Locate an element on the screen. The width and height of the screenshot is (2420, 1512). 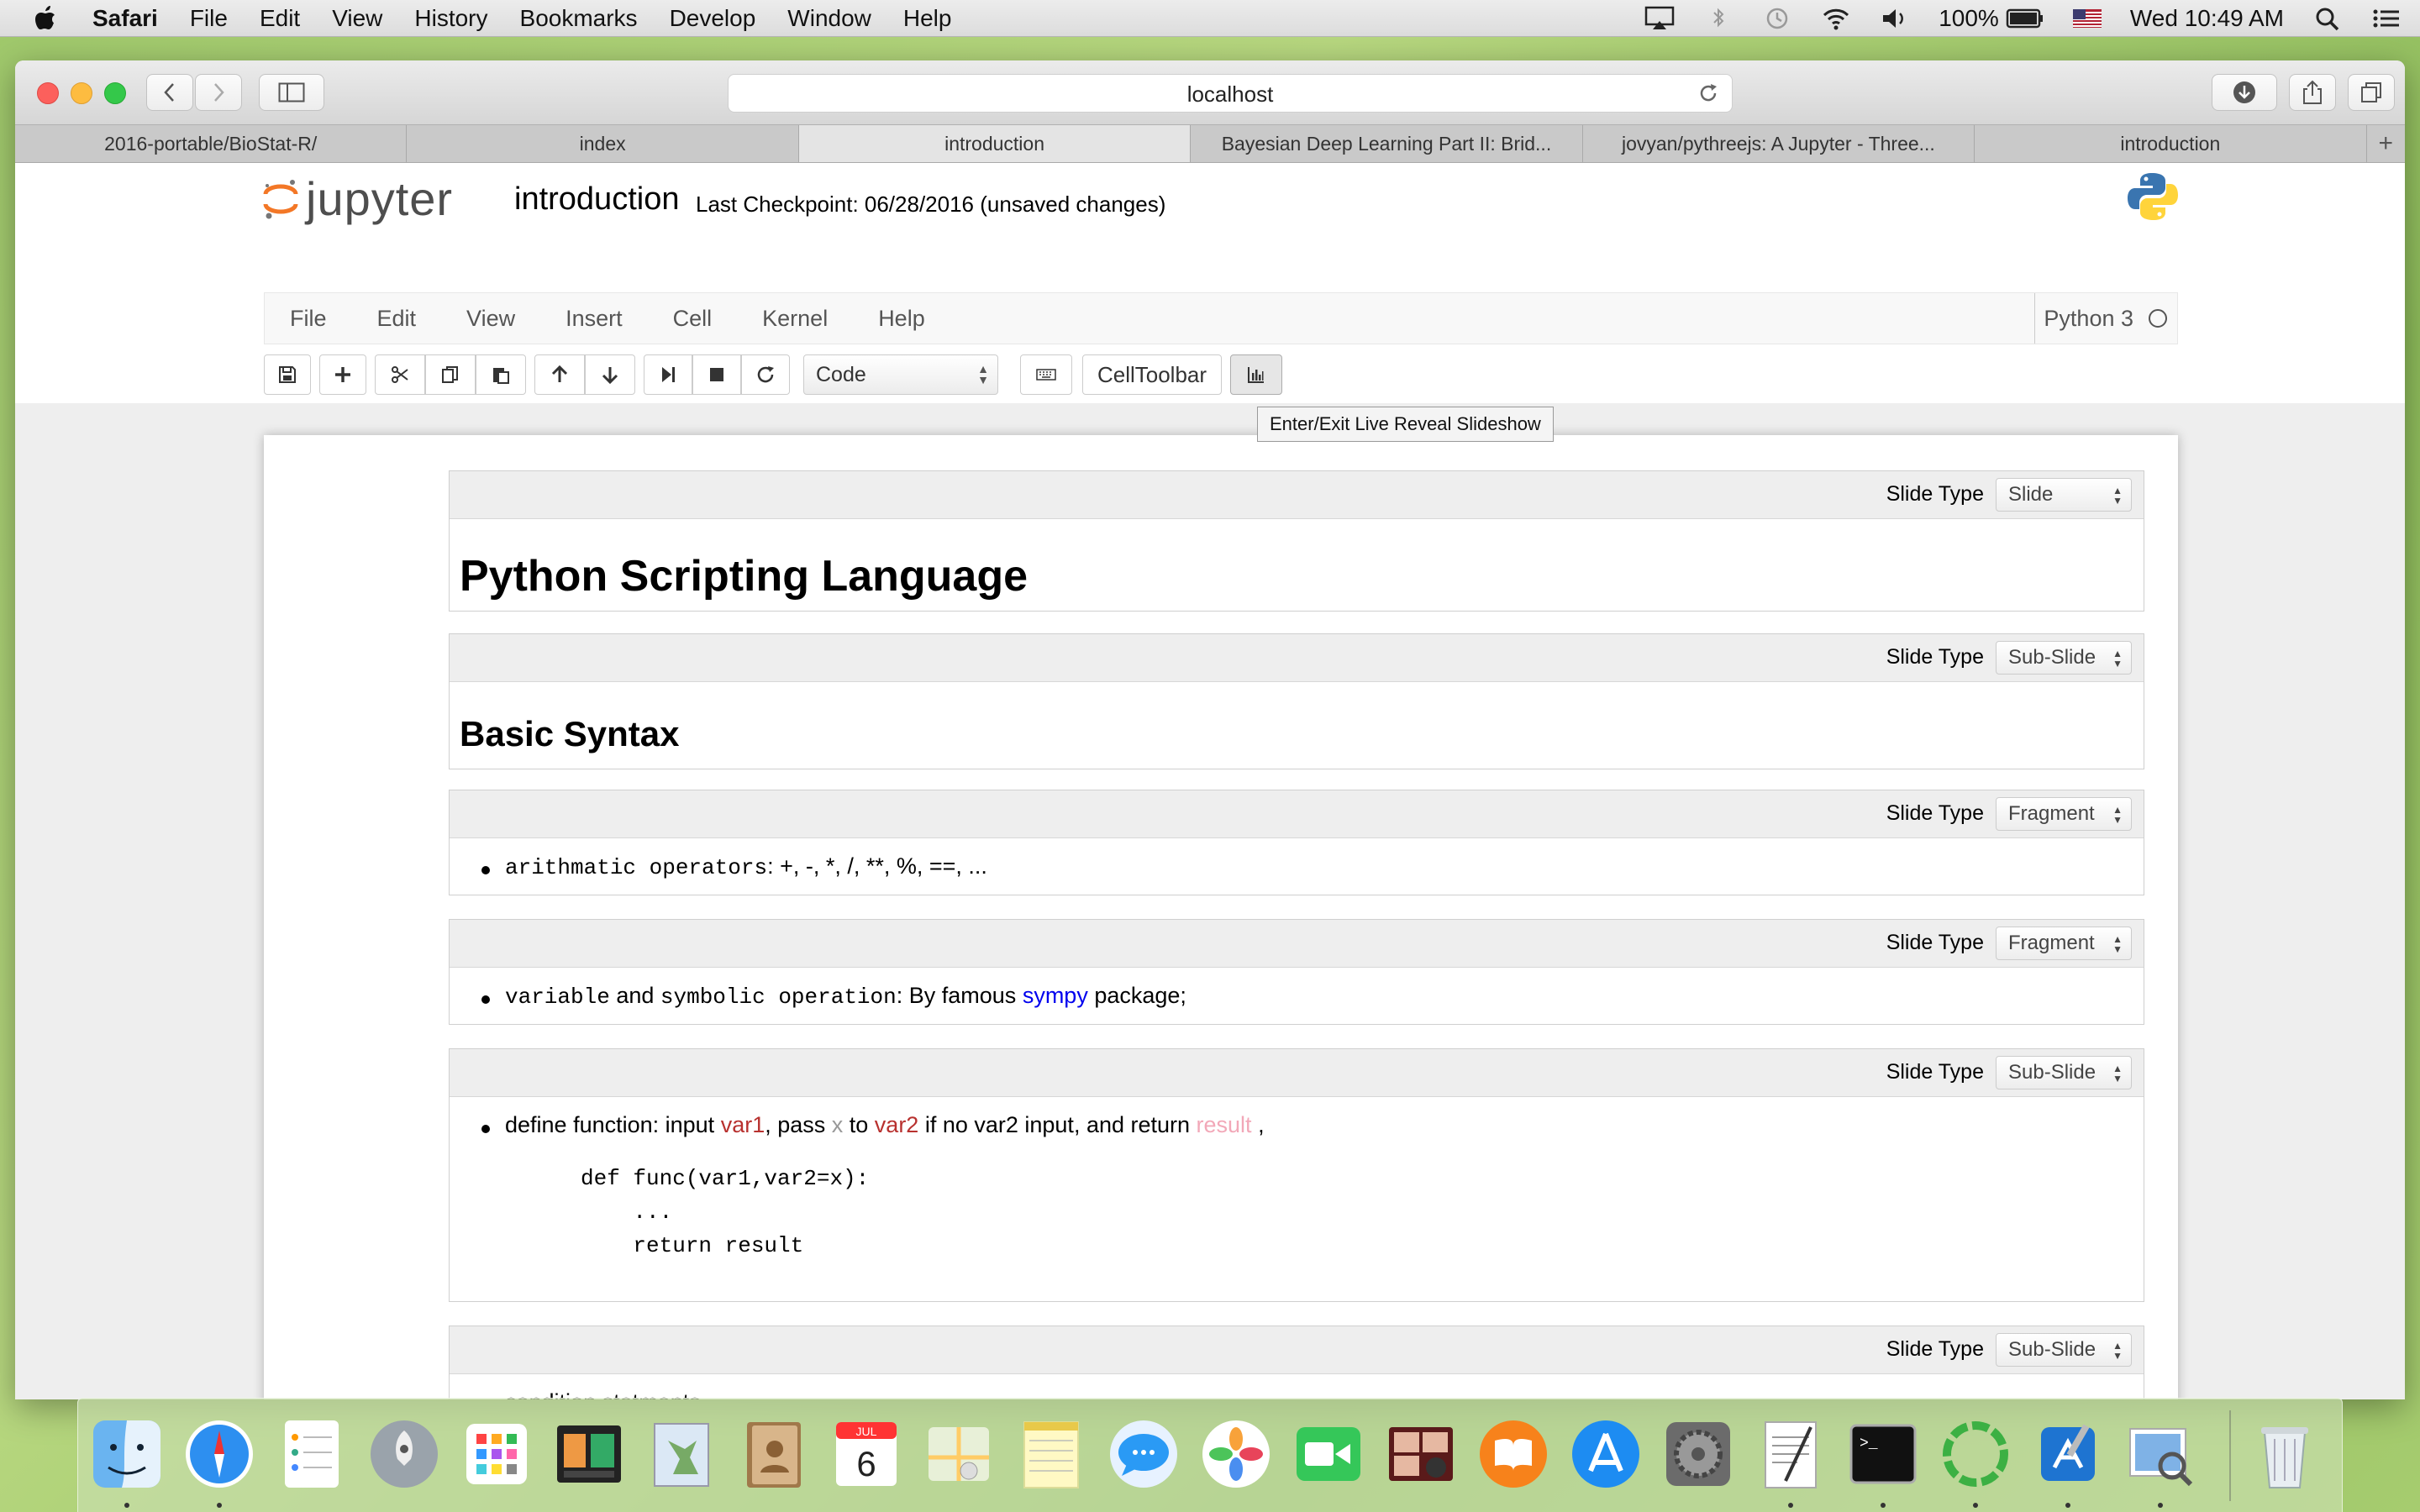
preview-bird-icon is located at coordinates (681, 1454).